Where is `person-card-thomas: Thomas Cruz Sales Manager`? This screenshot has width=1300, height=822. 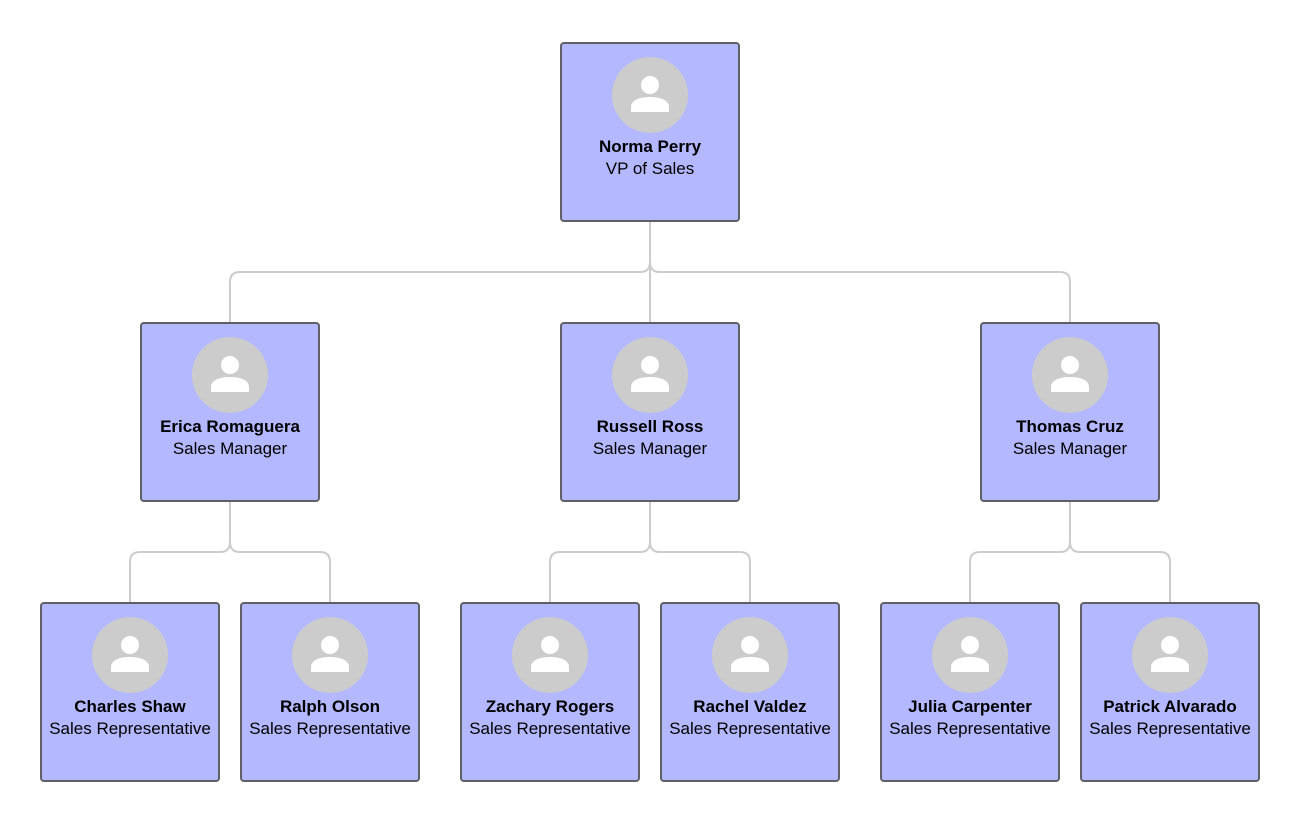 person-card-thomas: Thomas Cruz Sales Manager is located at coordinates (1070, 412).